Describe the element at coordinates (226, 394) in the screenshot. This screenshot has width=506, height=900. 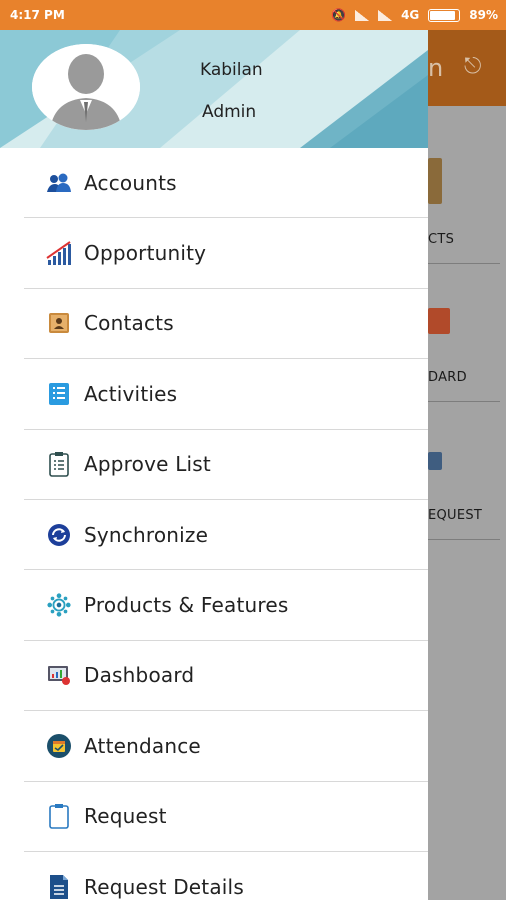
I see `menu-item-activities: Activities` at that location.